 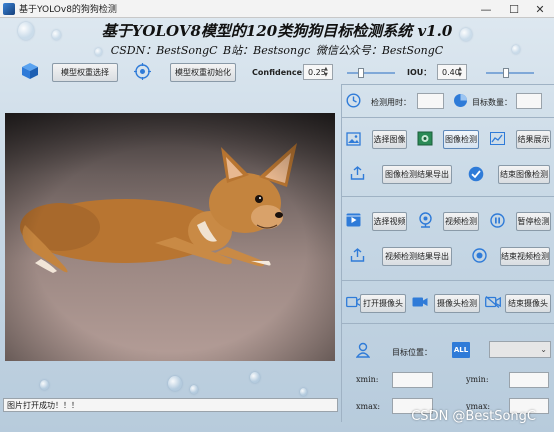 What do you see at coordinates (318, 72) in the screenshot?
I see `confidence-spinbox: 0.25 ▲ ▼` at bounding box center [318, 72].